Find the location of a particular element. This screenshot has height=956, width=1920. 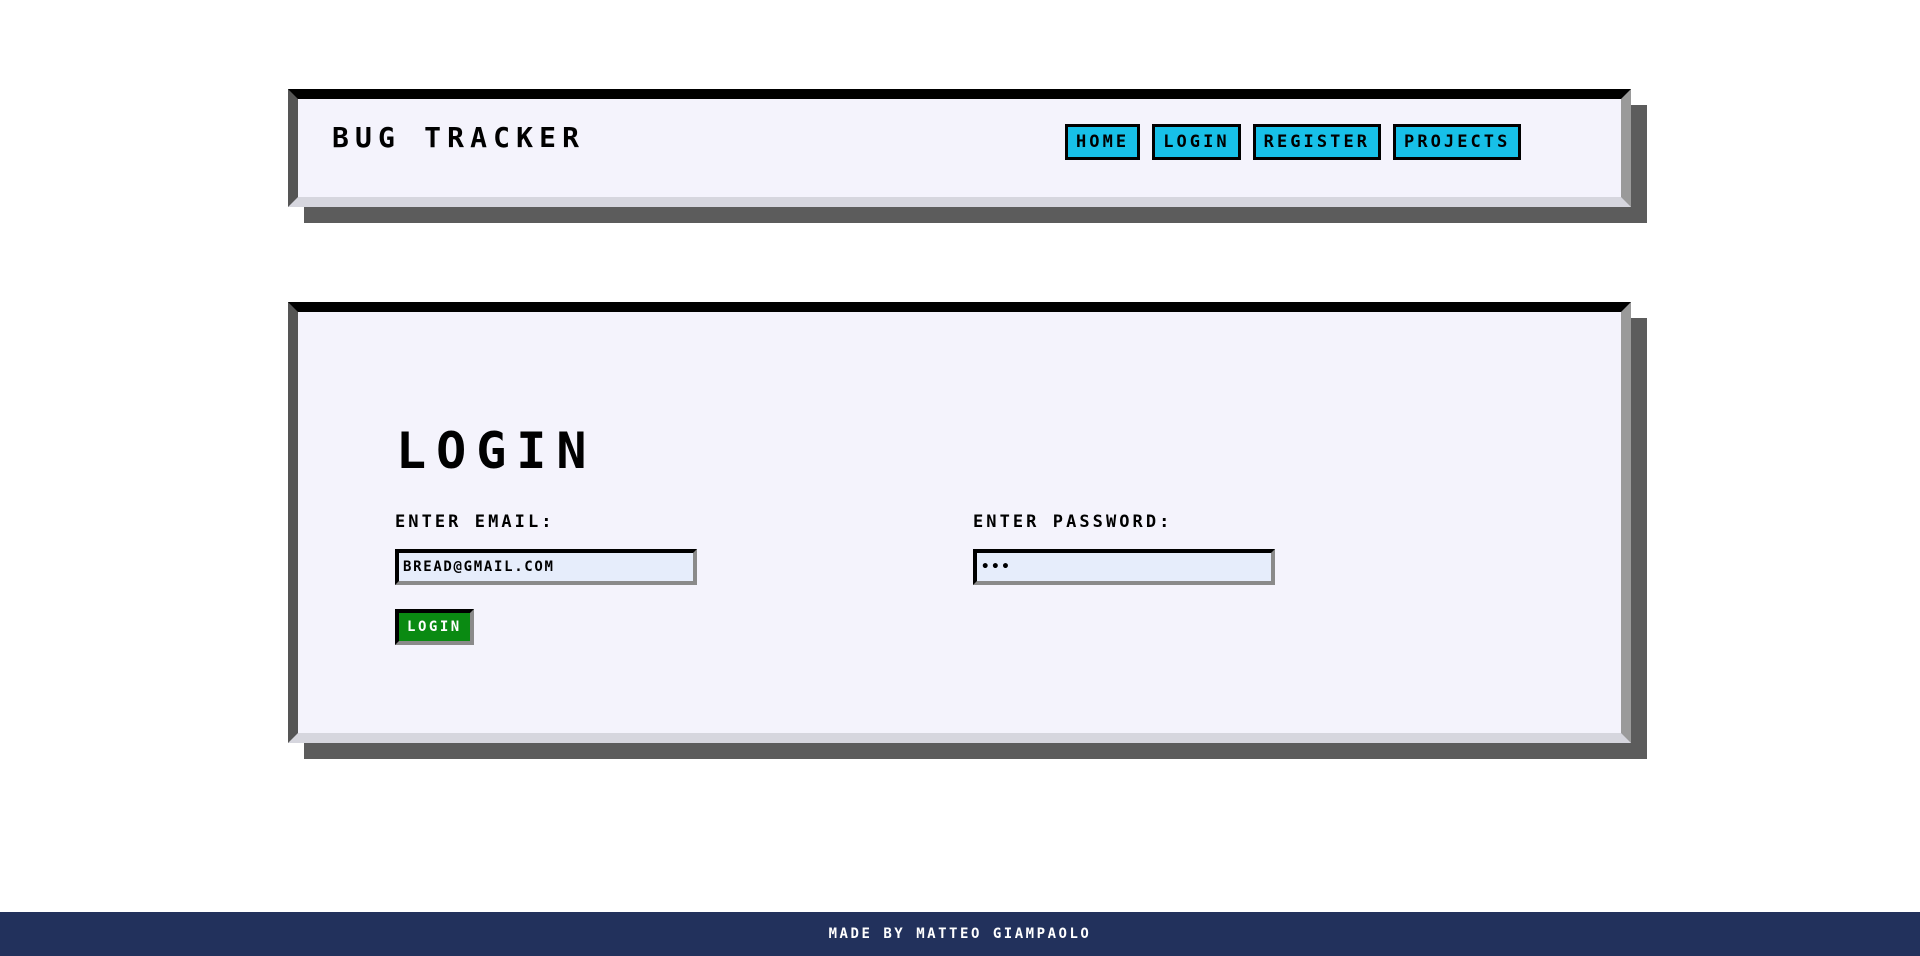

password-field is located at coordinates (1124, 567).